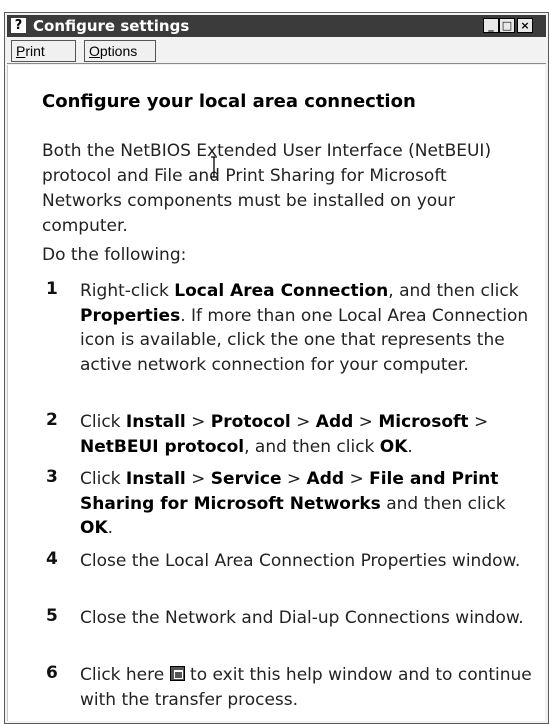  I want to click on step-text-run: and then click, so click(443, 503).